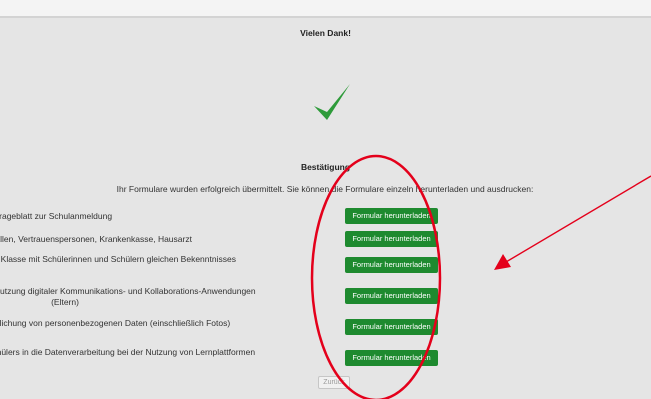 The height and width of the screenshot is (399, 651). What do you see at coordinates (325, 9) in the screenshot?
I see `browser-top-bar` at bounding box center [325, 9].